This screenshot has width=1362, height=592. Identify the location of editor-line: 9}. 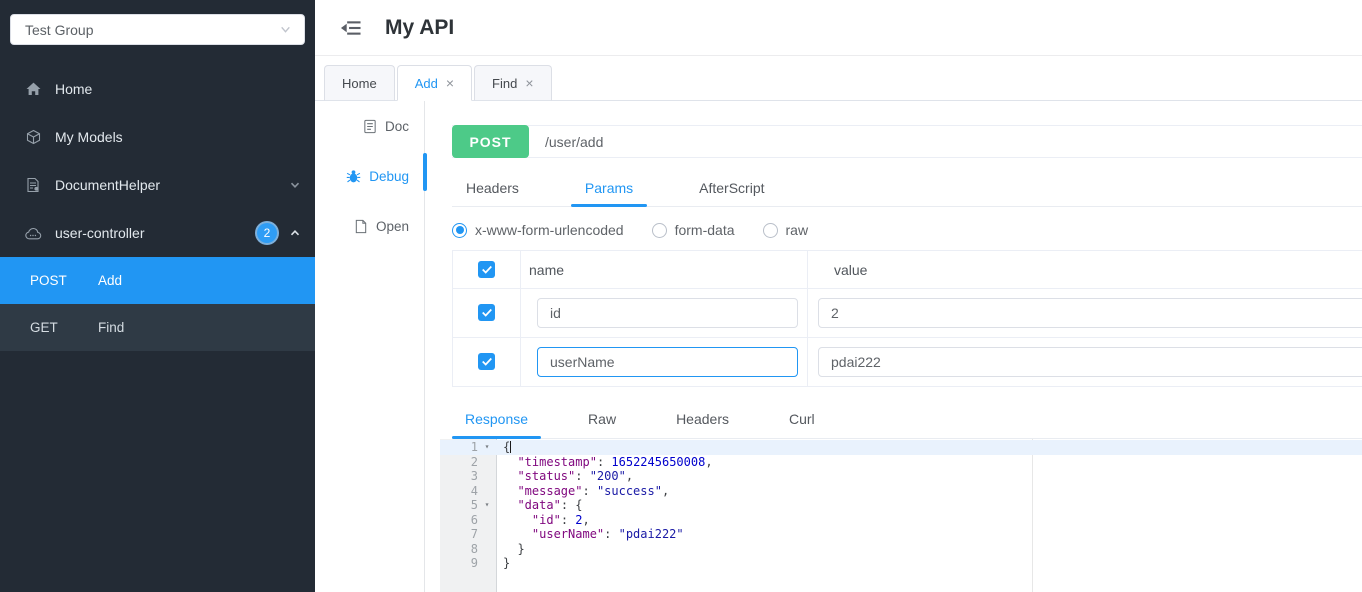
(901, 563).